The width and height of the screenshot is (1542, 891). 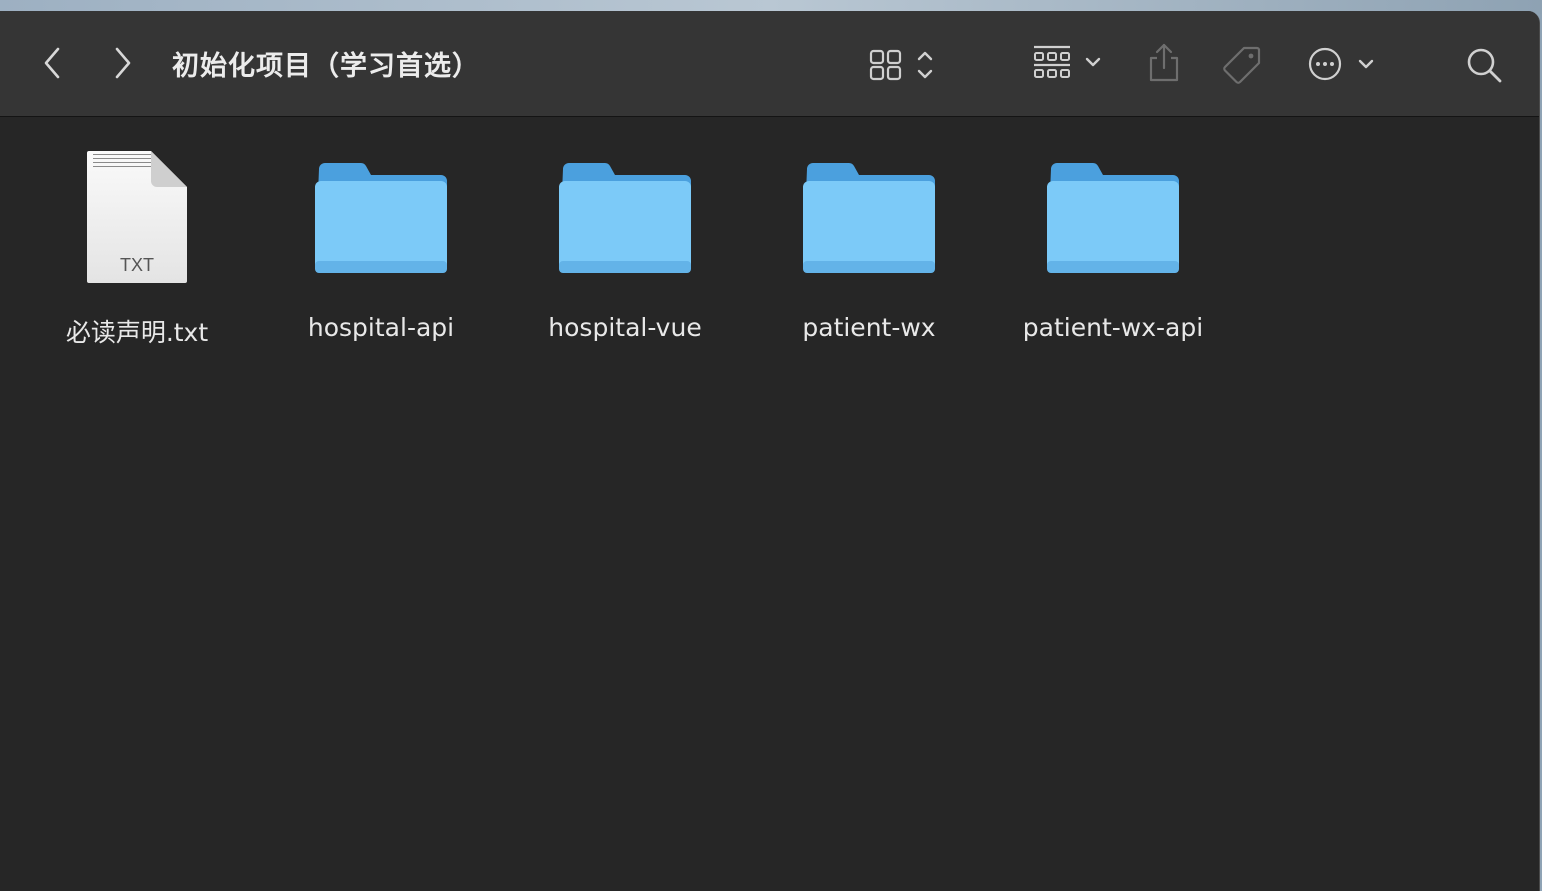 What do you see at coordinates (137, 217) in the screenshot?
I see `text-document-icon: TXT` at bounding box center [137, 217].